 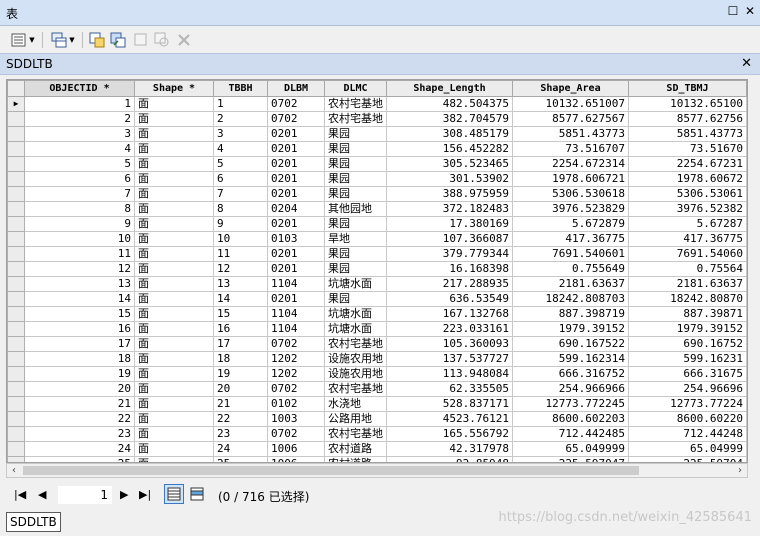 What do you see at coordinates (570, 419) in the screenshot?
I see `shape-area-cell: 8600.602203` at bounding box center [570, 419].